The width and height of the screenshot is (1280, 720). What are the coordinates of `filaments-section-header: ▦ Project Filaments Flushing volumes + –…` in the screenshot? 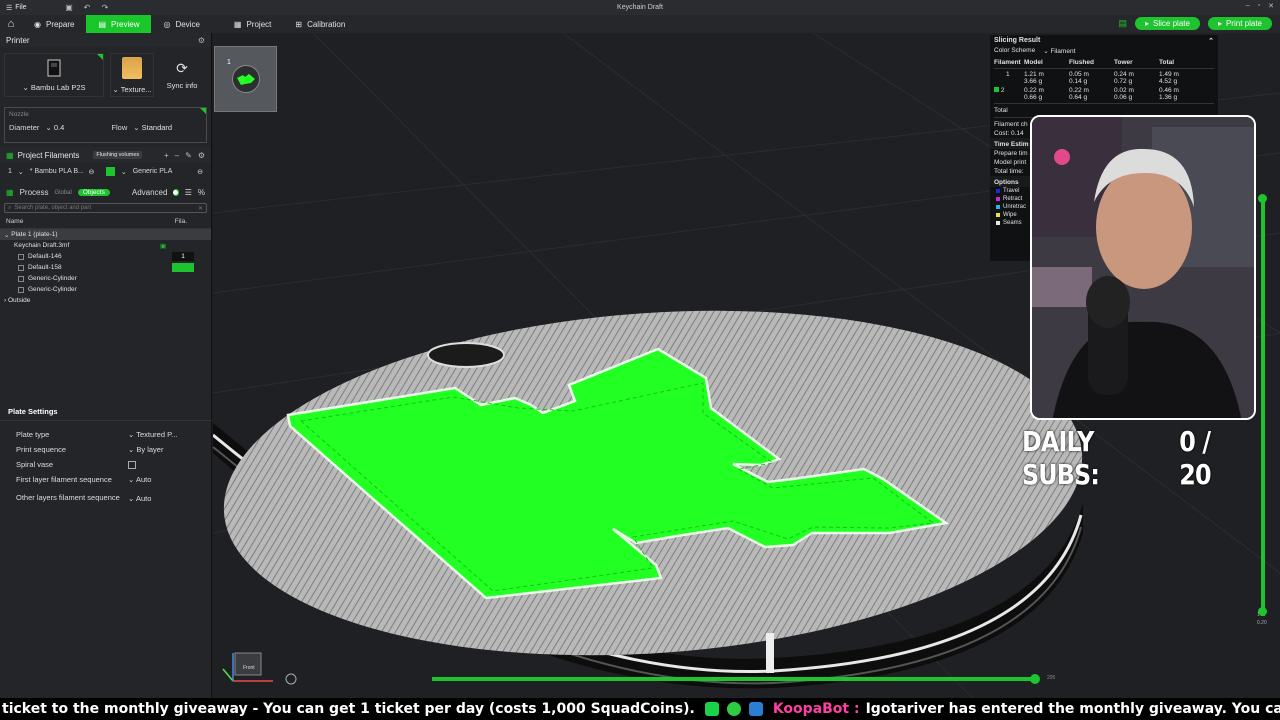 It's located at (105, 155).